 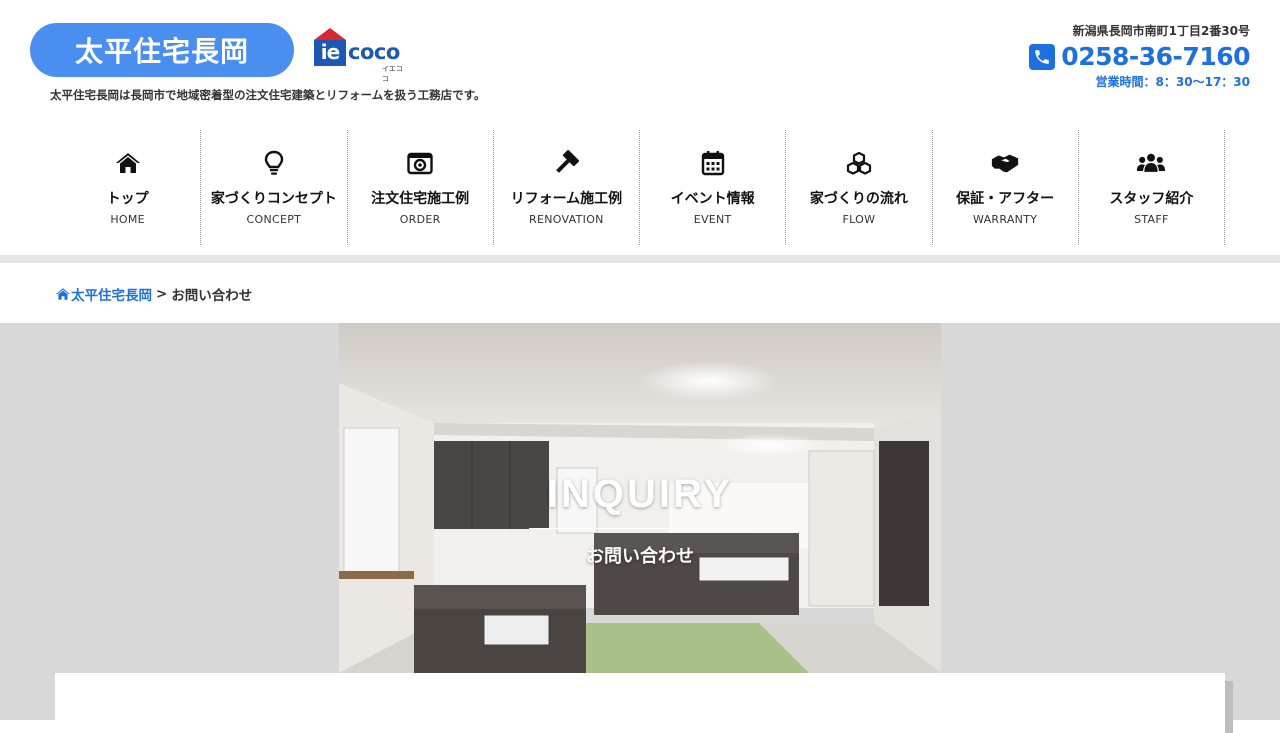 I want to click on iecoco-logo: ie coco イエココ, so click(x=360, y=55).